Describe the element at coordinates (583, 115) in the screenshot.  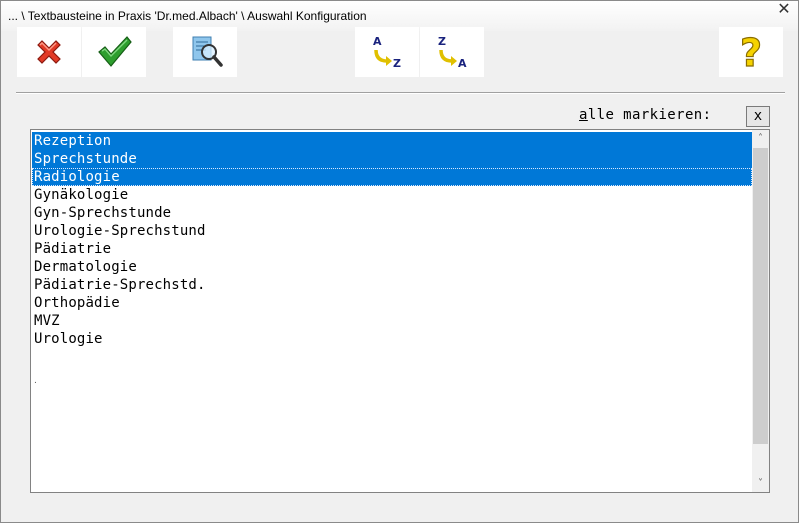
I see `mark-all-accelerator: a` at that location.